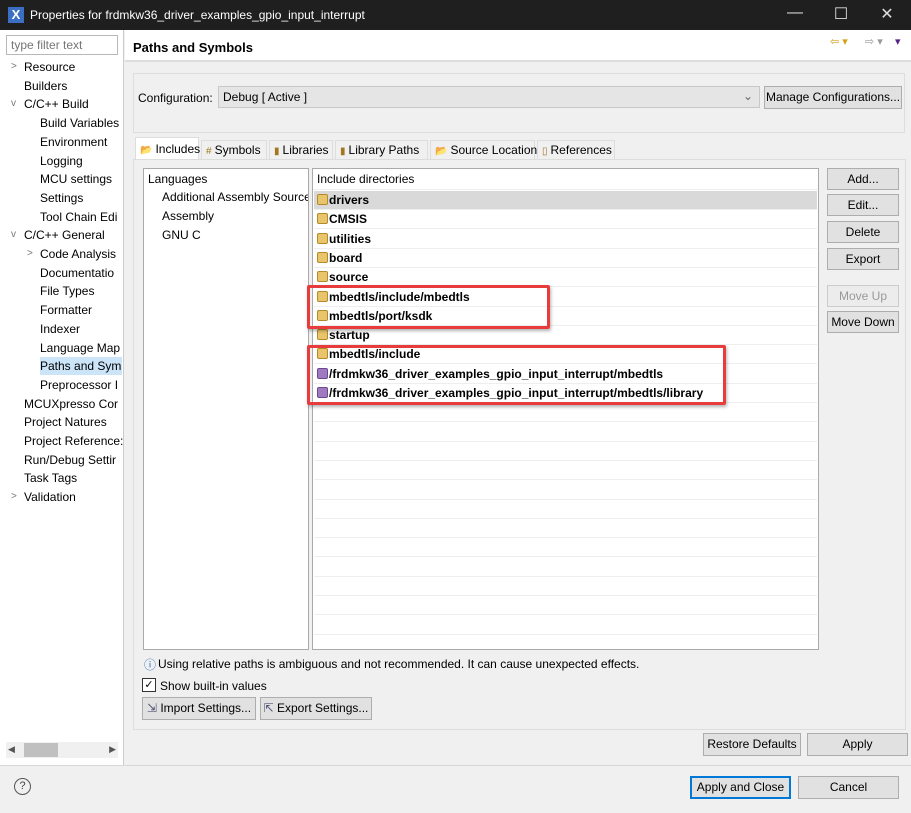 The height and width of the screenshot is (813, 911). I want to click on forward-button: ⇨ ▾, so click(874, 41).